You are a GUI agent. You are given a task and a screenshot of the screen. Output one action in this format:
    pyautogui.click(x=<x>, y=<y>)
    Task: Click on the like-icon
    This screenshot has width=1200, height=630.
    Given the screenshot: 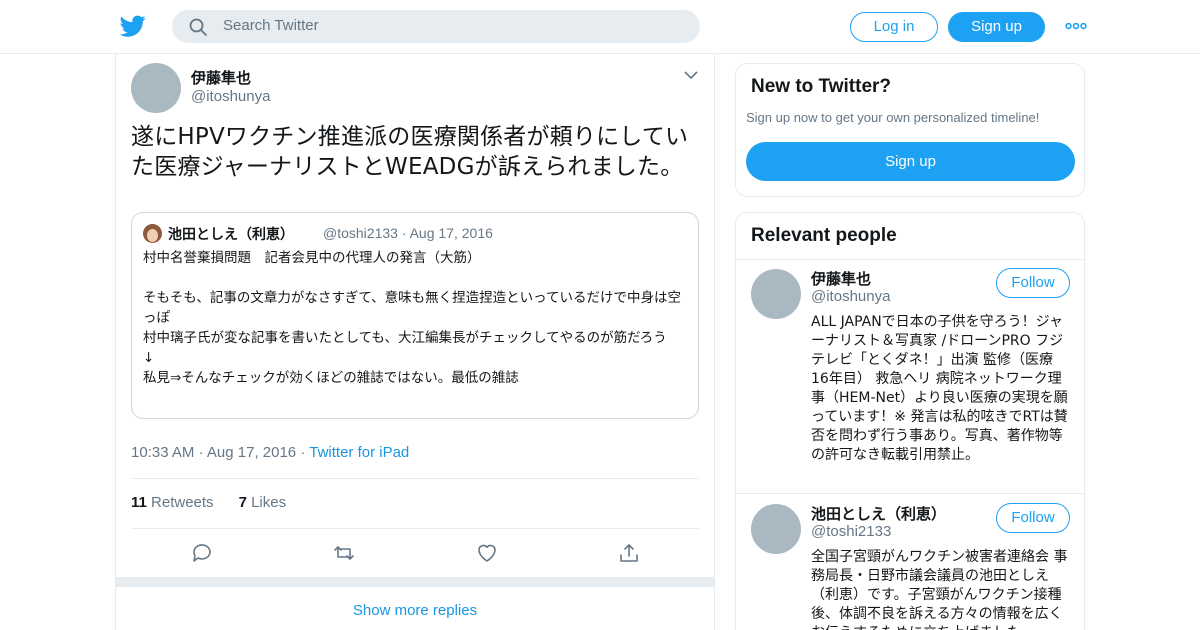 What is the action you would take?
    pyautogui.click(x=487, y=553)
    